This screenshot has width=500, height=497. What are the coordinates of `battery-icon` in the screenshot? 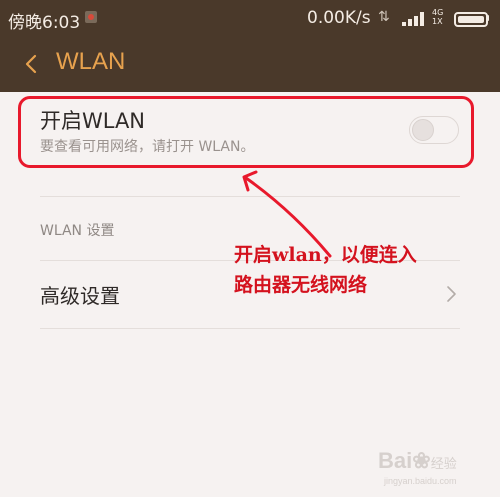 It's located at (471, 19).